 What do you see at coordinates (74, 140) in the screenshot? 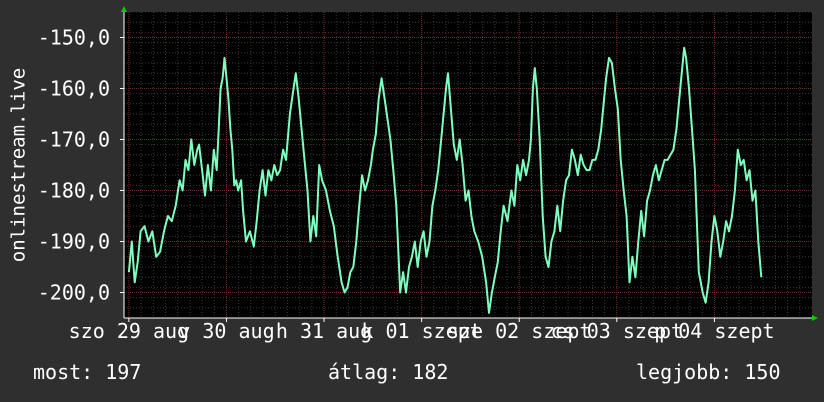
I see `y-tick-label: -170,0` at bounding box center [74, 140].